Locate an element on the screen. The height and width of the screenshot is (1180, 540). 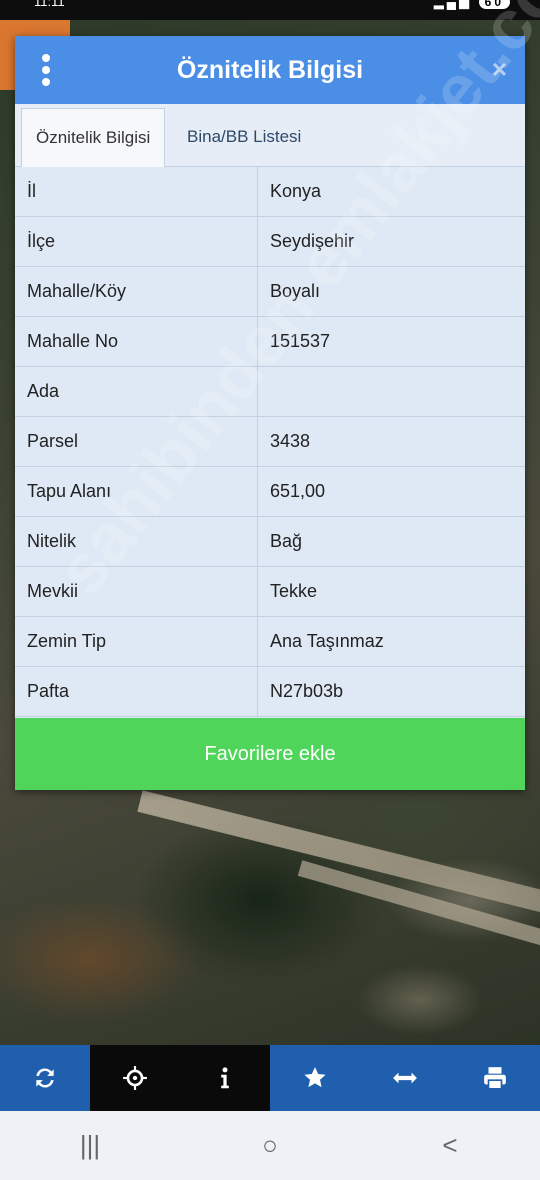
close-icon: × is located at coordinates (499, 69).